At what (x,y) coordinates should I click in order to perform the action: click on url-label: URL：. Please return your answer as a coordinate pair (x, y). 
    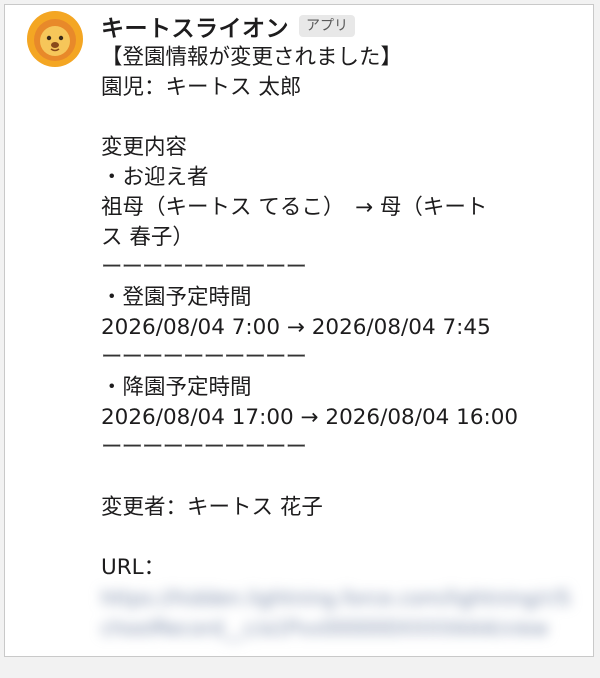
    Looking at the image, I should click on (133, 567).